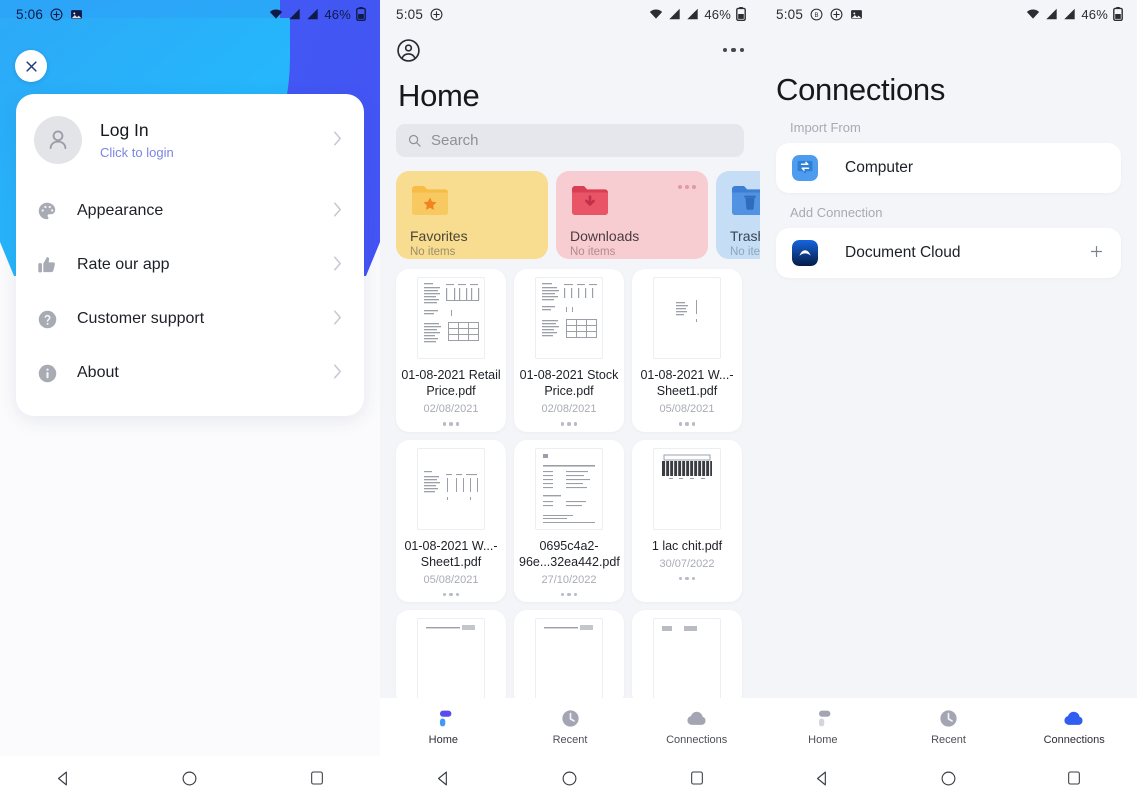 Image resolution: width=1137 pixels, height=800 pixels. Describe the element at coordinates (190, 373) in the screenshot. I see `menu-item-about: About` at that location.